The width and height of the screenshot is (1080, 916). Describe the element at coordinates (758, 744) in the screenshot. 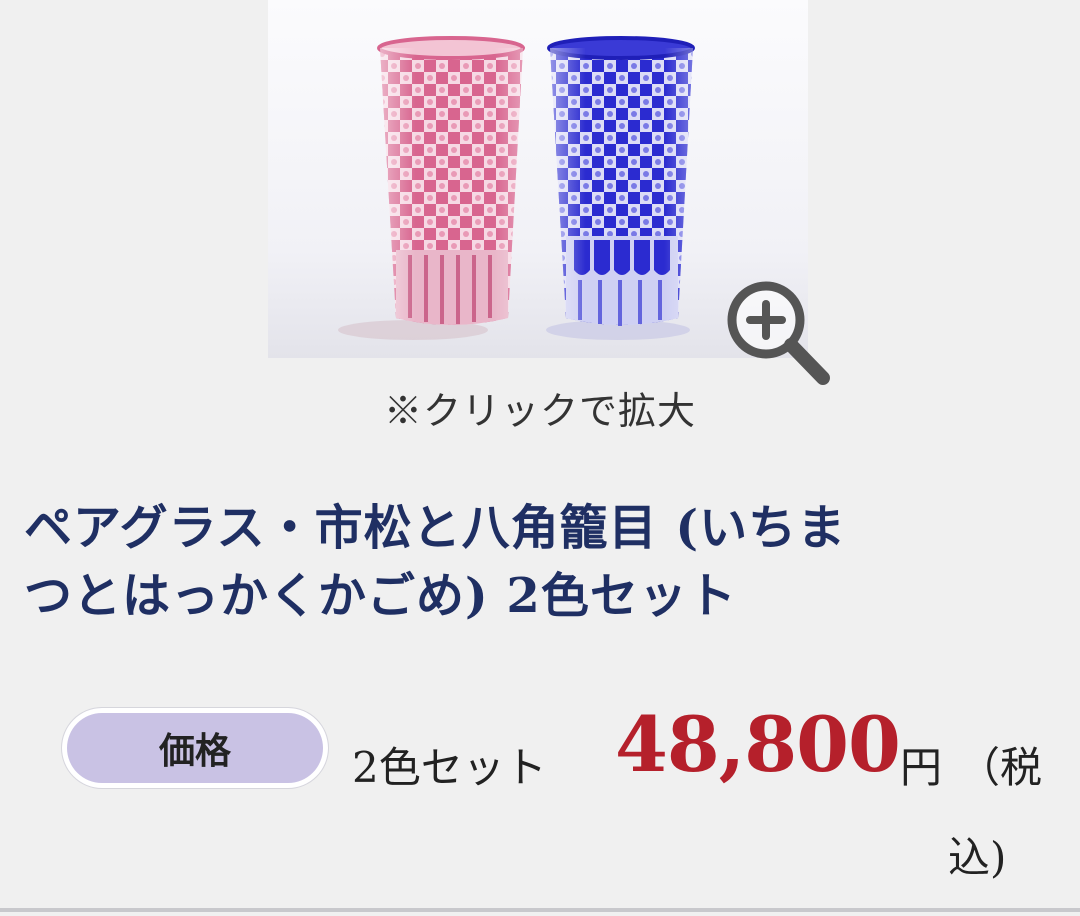

I see `price-amount: 48,800` at that location.